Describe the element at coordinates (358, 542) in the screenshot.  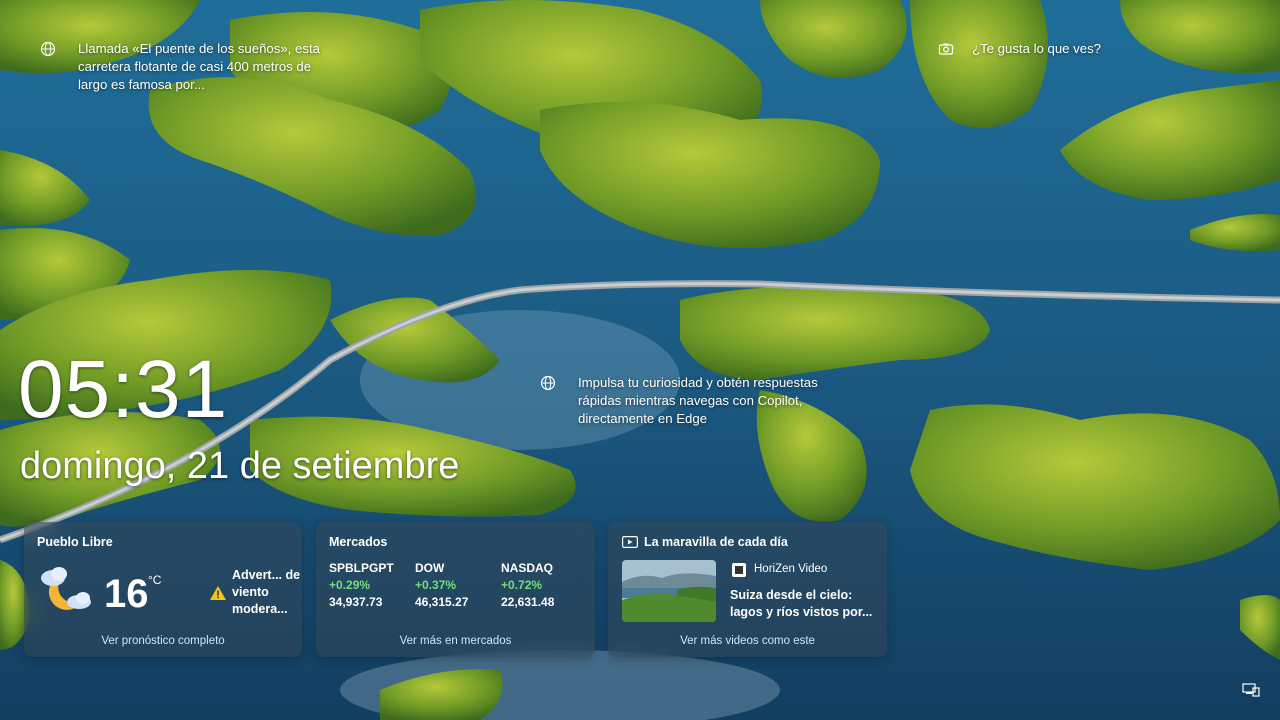
I see `markets-title: Mercados` at that location.